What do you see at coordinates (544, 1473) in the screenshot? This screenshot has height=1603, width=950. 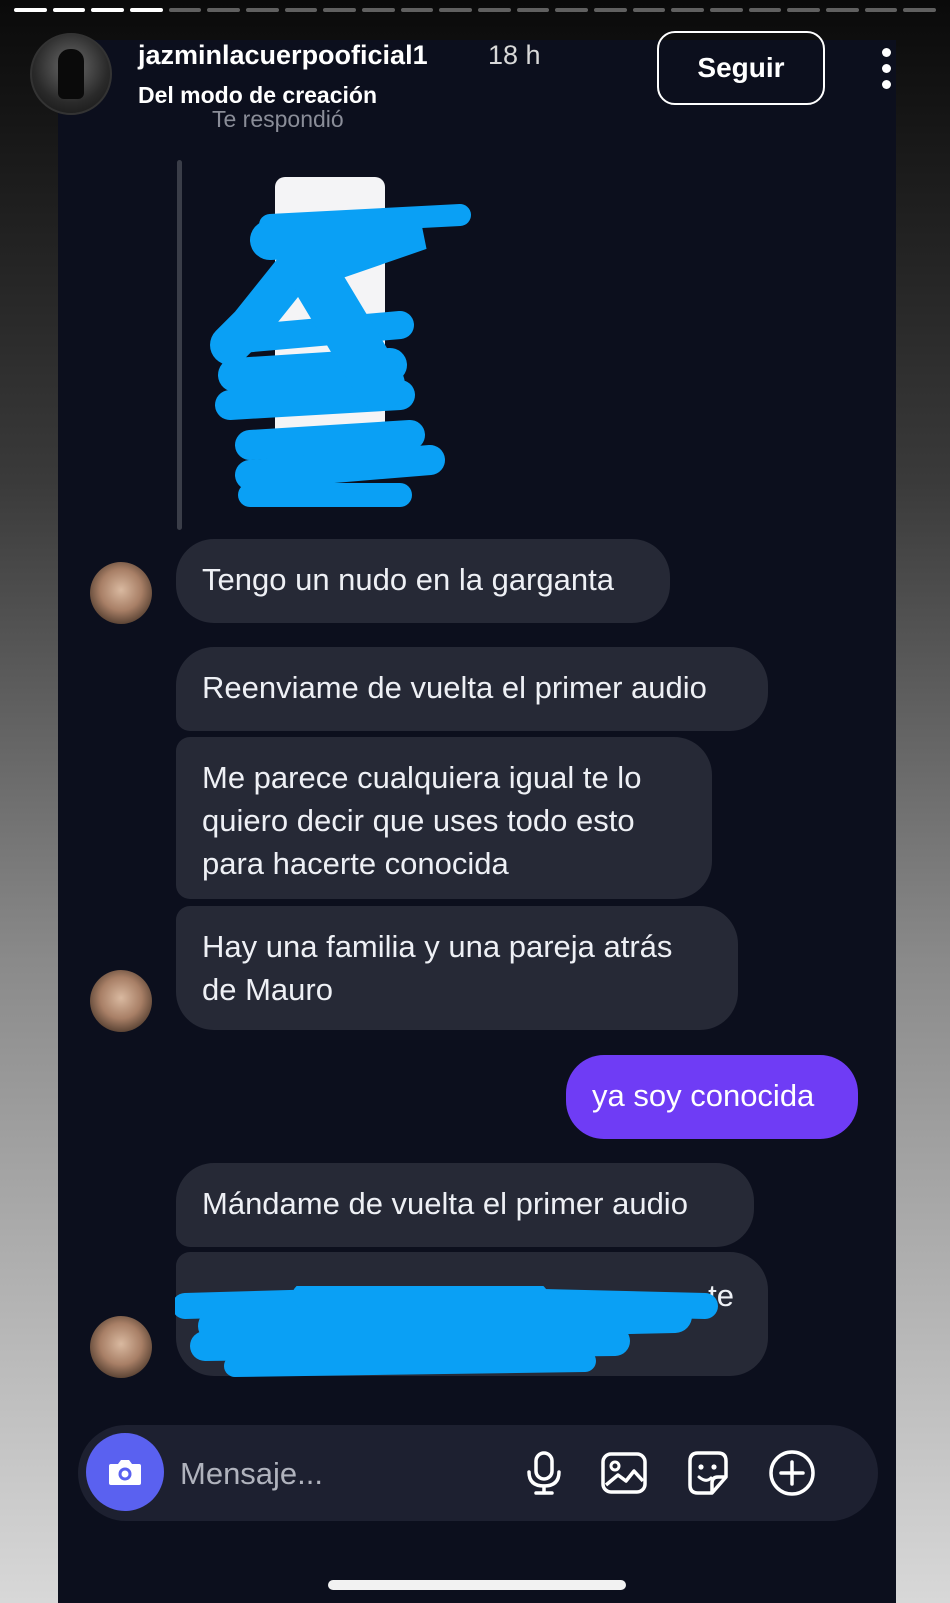 I see `microphone-icon` at bounding box center [544, 1473].